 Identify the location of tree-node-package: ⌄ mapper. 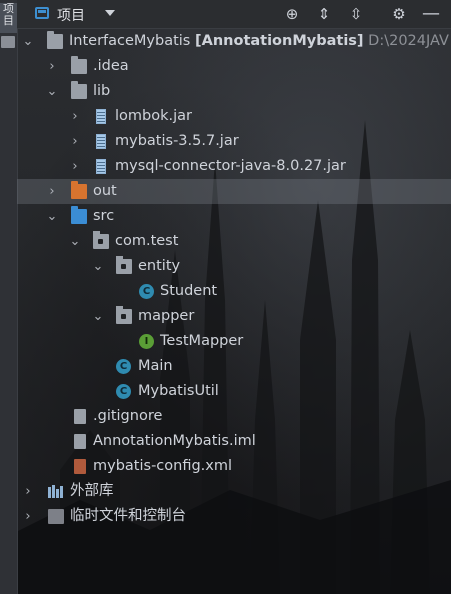
(234, 316).